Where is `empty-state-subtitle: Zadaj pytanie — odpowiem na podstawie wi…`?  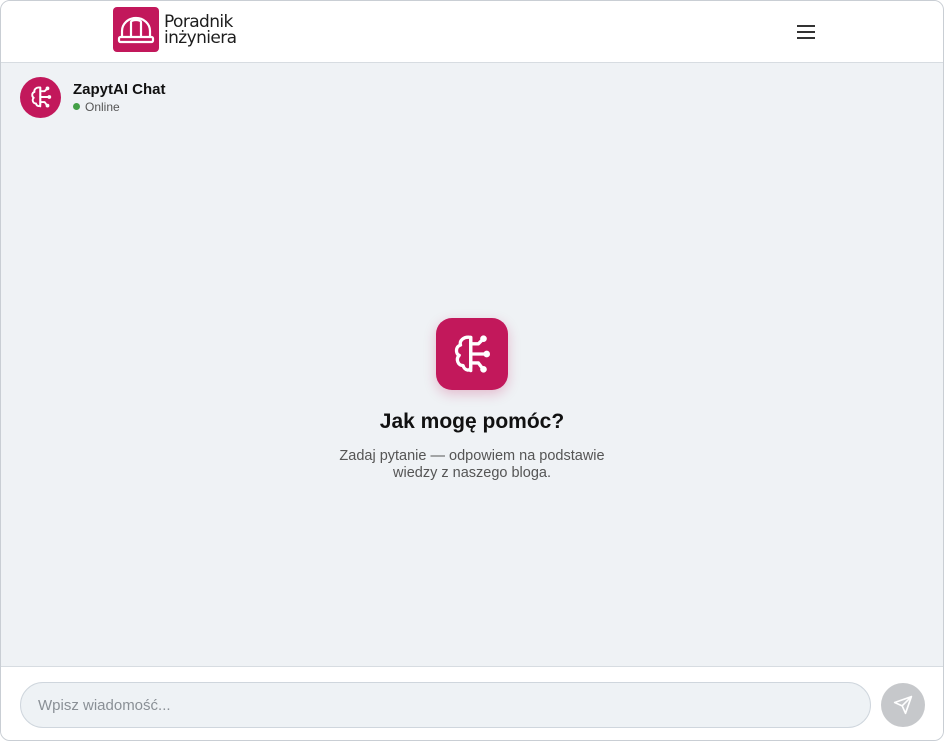 empty-state-subtitle: Zadaj pytanie — odpowiem na podstawie wi… is located at coordinates (472, 464).